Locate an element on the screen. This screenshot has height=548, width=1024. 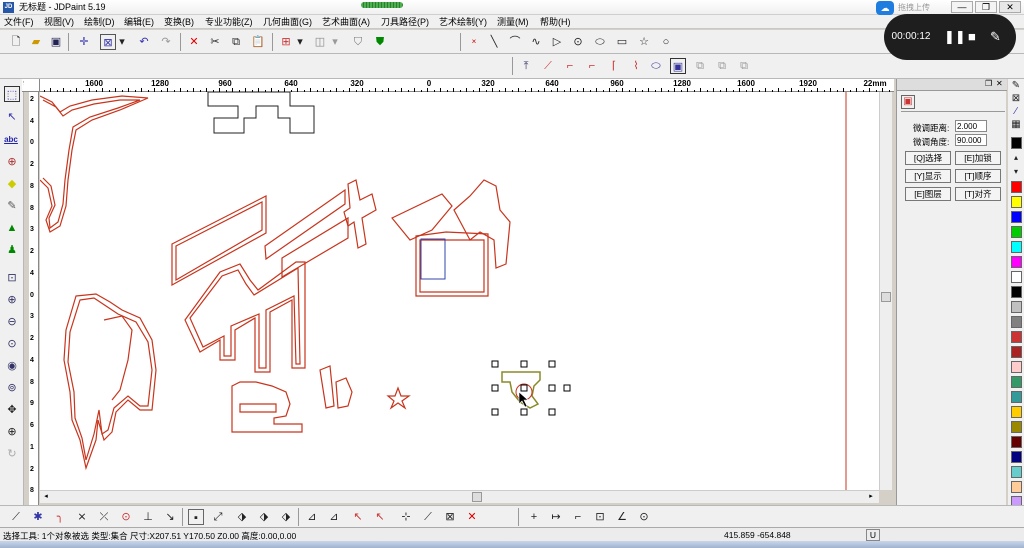
zoom-window-icon: ⊡ is located at coordinates (12, 278).